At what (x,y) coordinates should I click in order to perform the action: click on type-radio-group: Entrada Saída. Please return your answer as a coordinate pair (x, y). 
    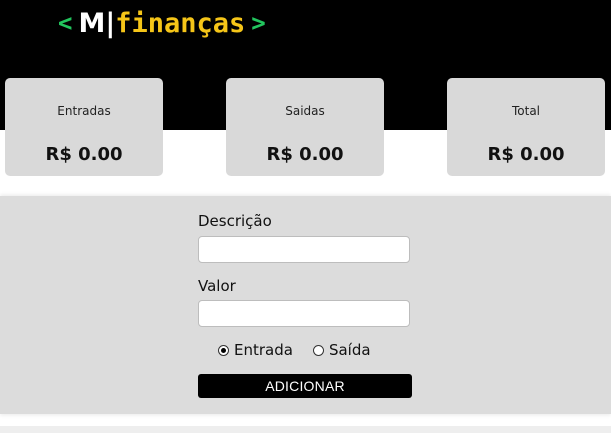
    Looking at the image, I should click on (294, 350).